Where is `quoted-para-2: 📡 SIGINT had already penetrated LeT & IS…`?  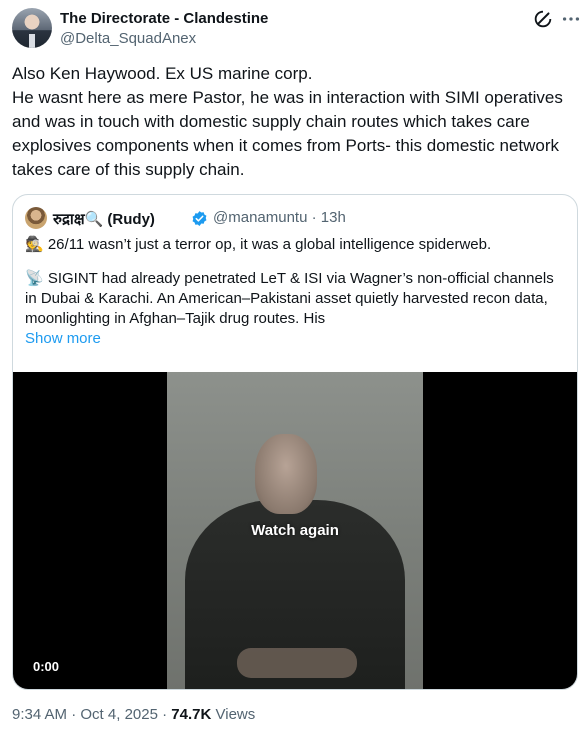
quoted-para-2: 📡 SIGINT had already penetrated LeT & IS… is located at coordinates (289, 298).